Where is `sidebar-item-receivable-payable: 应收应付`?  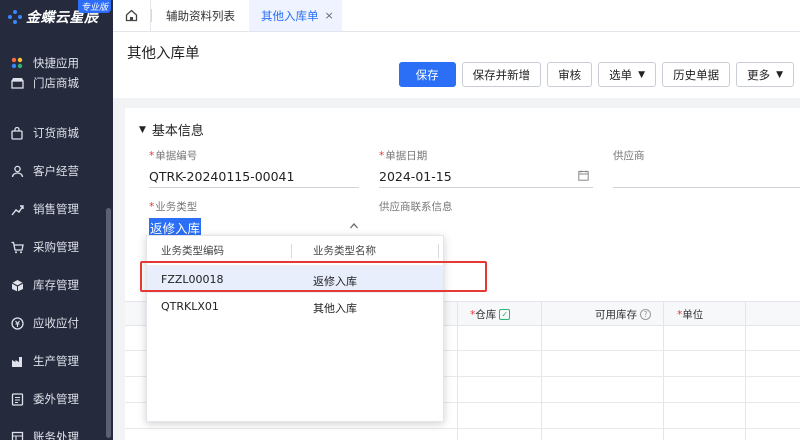
sidebar-item-receivable-payable: 应收应付 is located at coordinates (56, 323).